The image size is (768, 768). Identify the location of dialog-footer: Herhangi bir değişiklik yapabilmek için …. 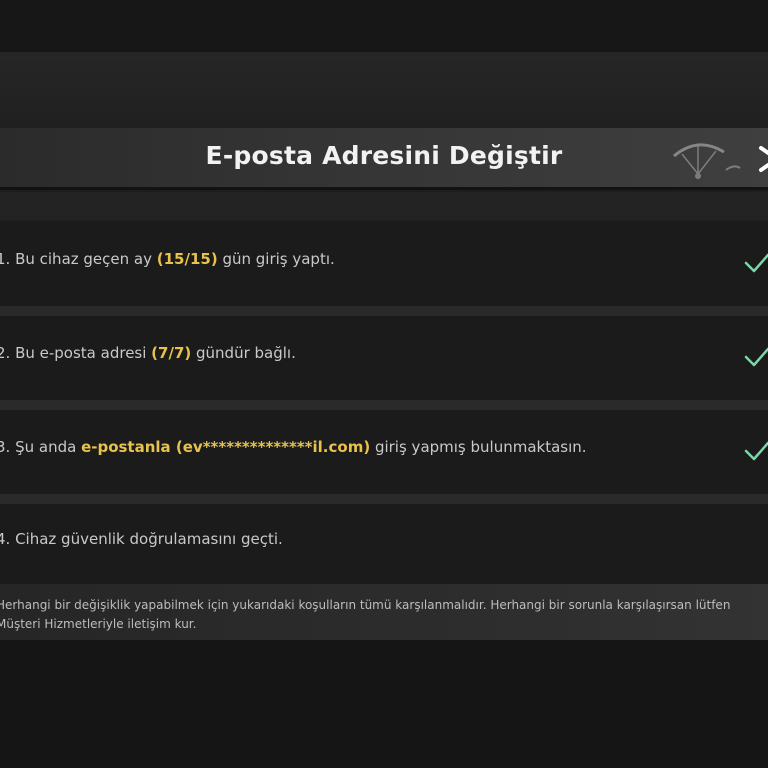
(384, 612).